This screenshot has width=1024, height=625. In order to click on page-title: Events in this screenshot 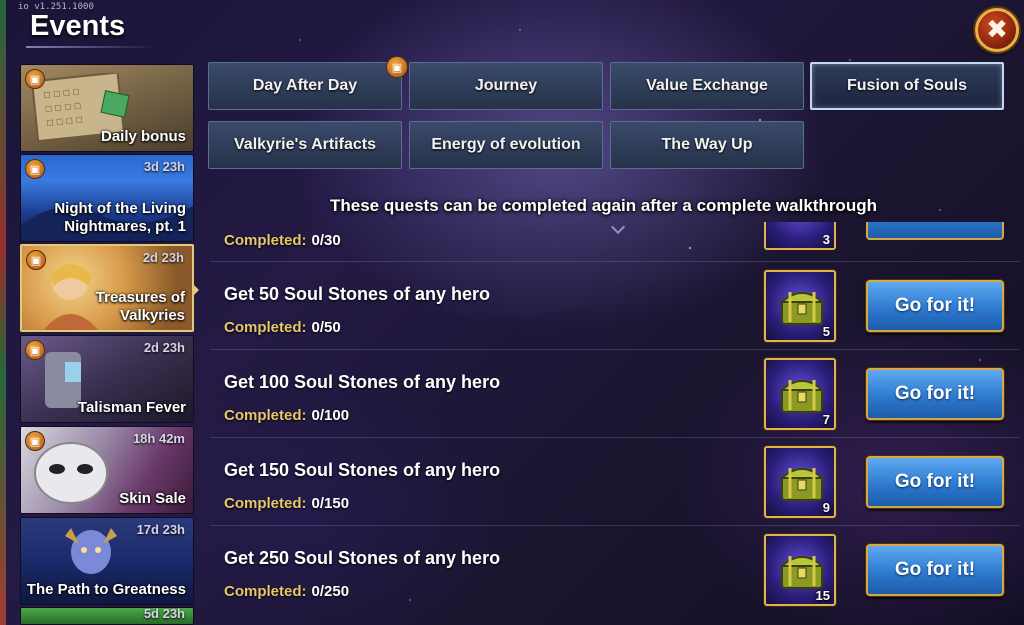, I will do `click(78, 26)`.